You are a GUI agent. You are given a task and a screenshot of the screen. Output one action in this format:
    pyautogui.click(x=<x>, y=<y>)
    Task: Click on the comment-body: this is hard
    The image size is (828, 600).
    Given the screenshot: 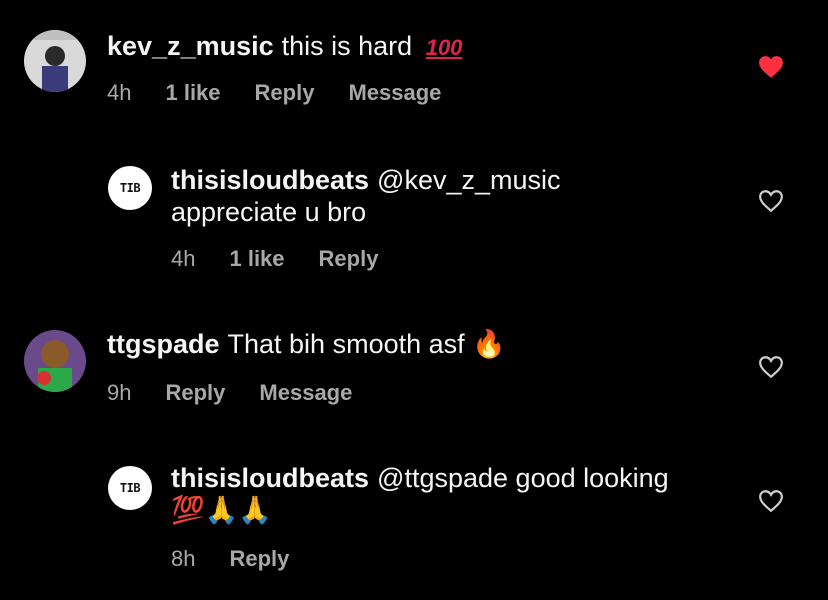 What is the action you would take?
    pyautogui.click(x=347, y=46)
    